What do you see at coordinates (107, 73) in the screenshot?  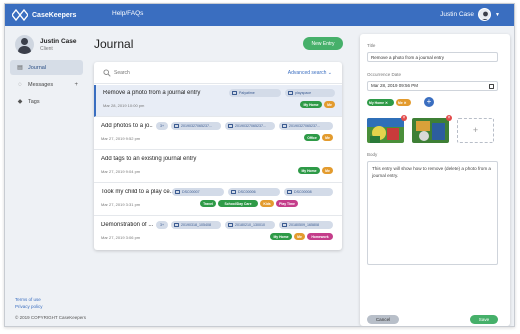 I see `search-icon` at bounding box center [107, 73].